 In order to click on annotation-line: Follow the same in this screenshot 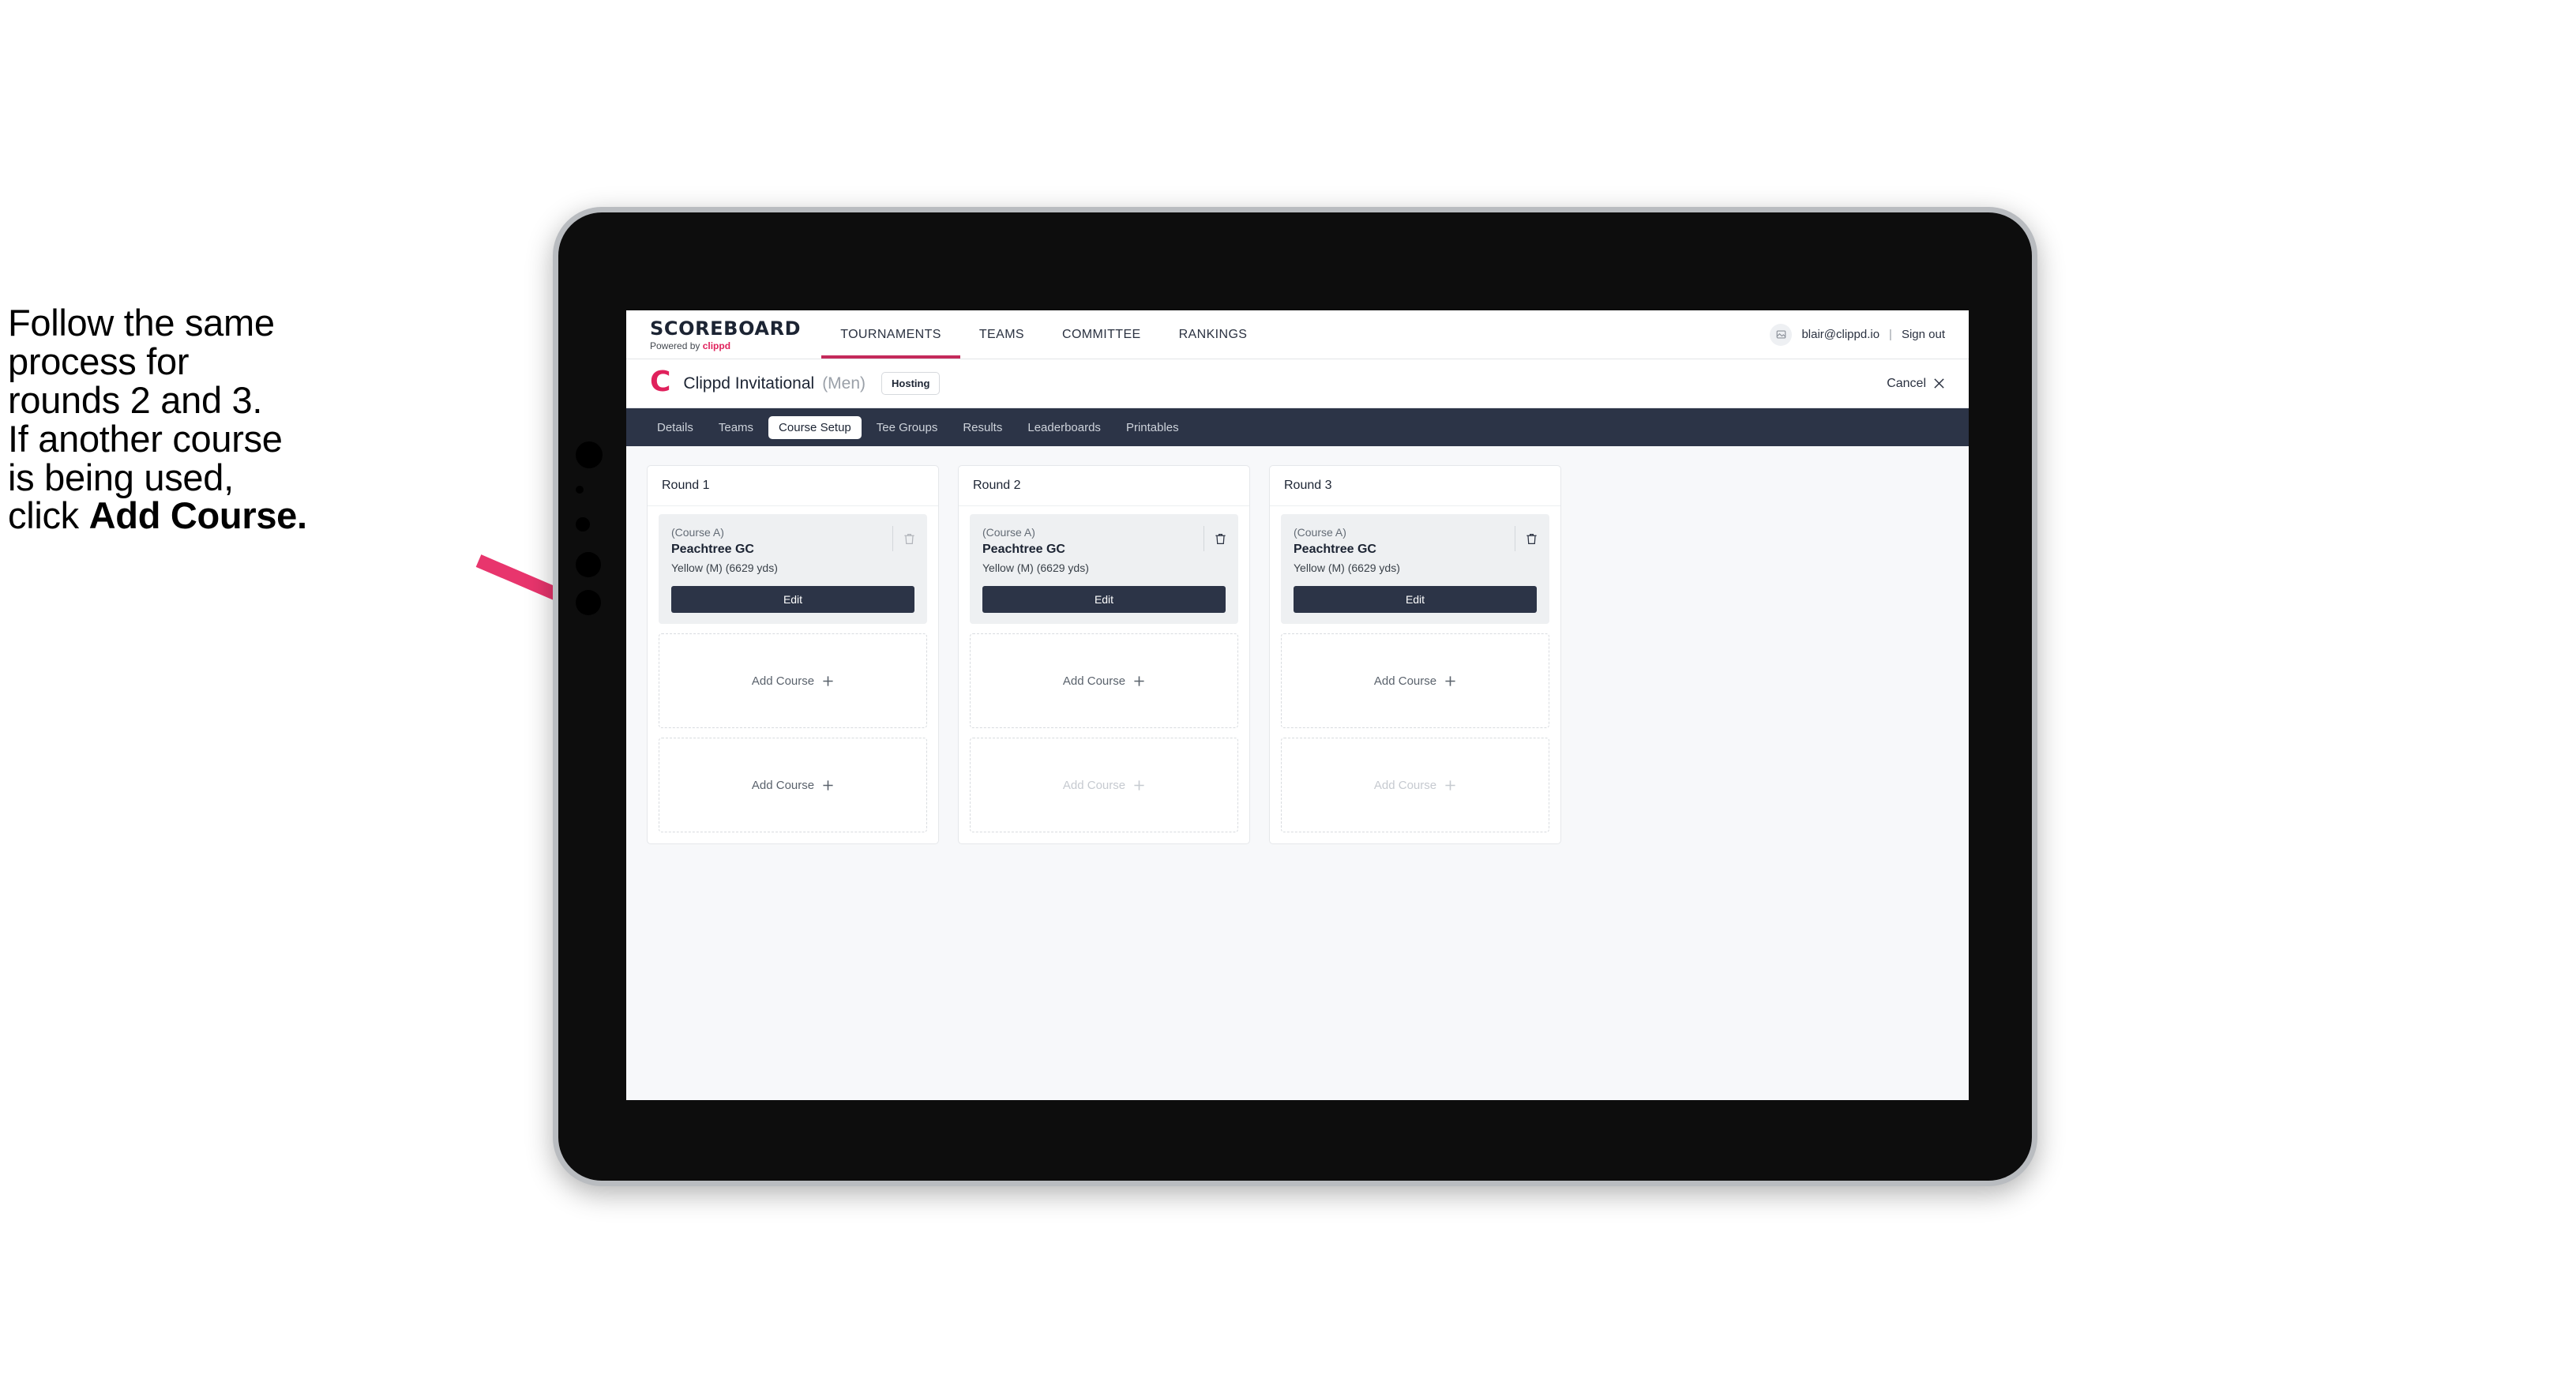, I will do `click(141, 323)`.